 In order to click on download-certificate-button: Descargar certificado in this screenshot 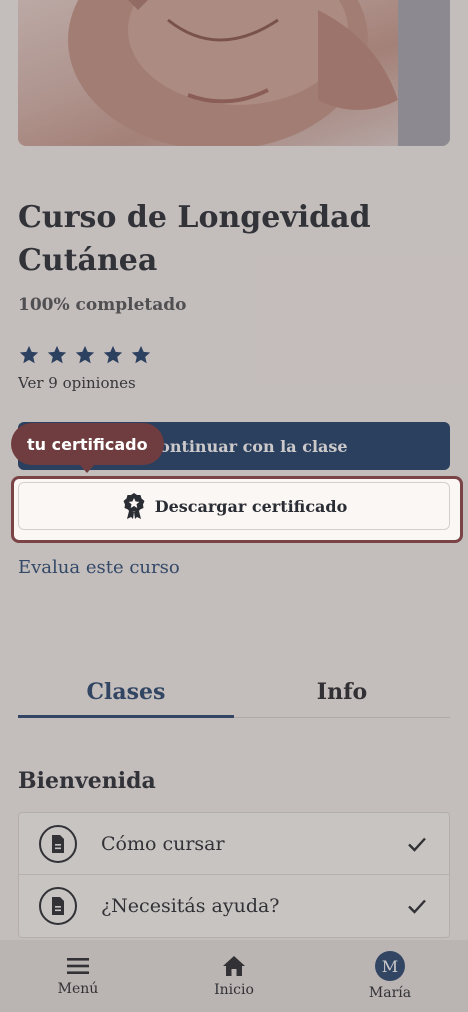, I will do `click(234, 506)`.